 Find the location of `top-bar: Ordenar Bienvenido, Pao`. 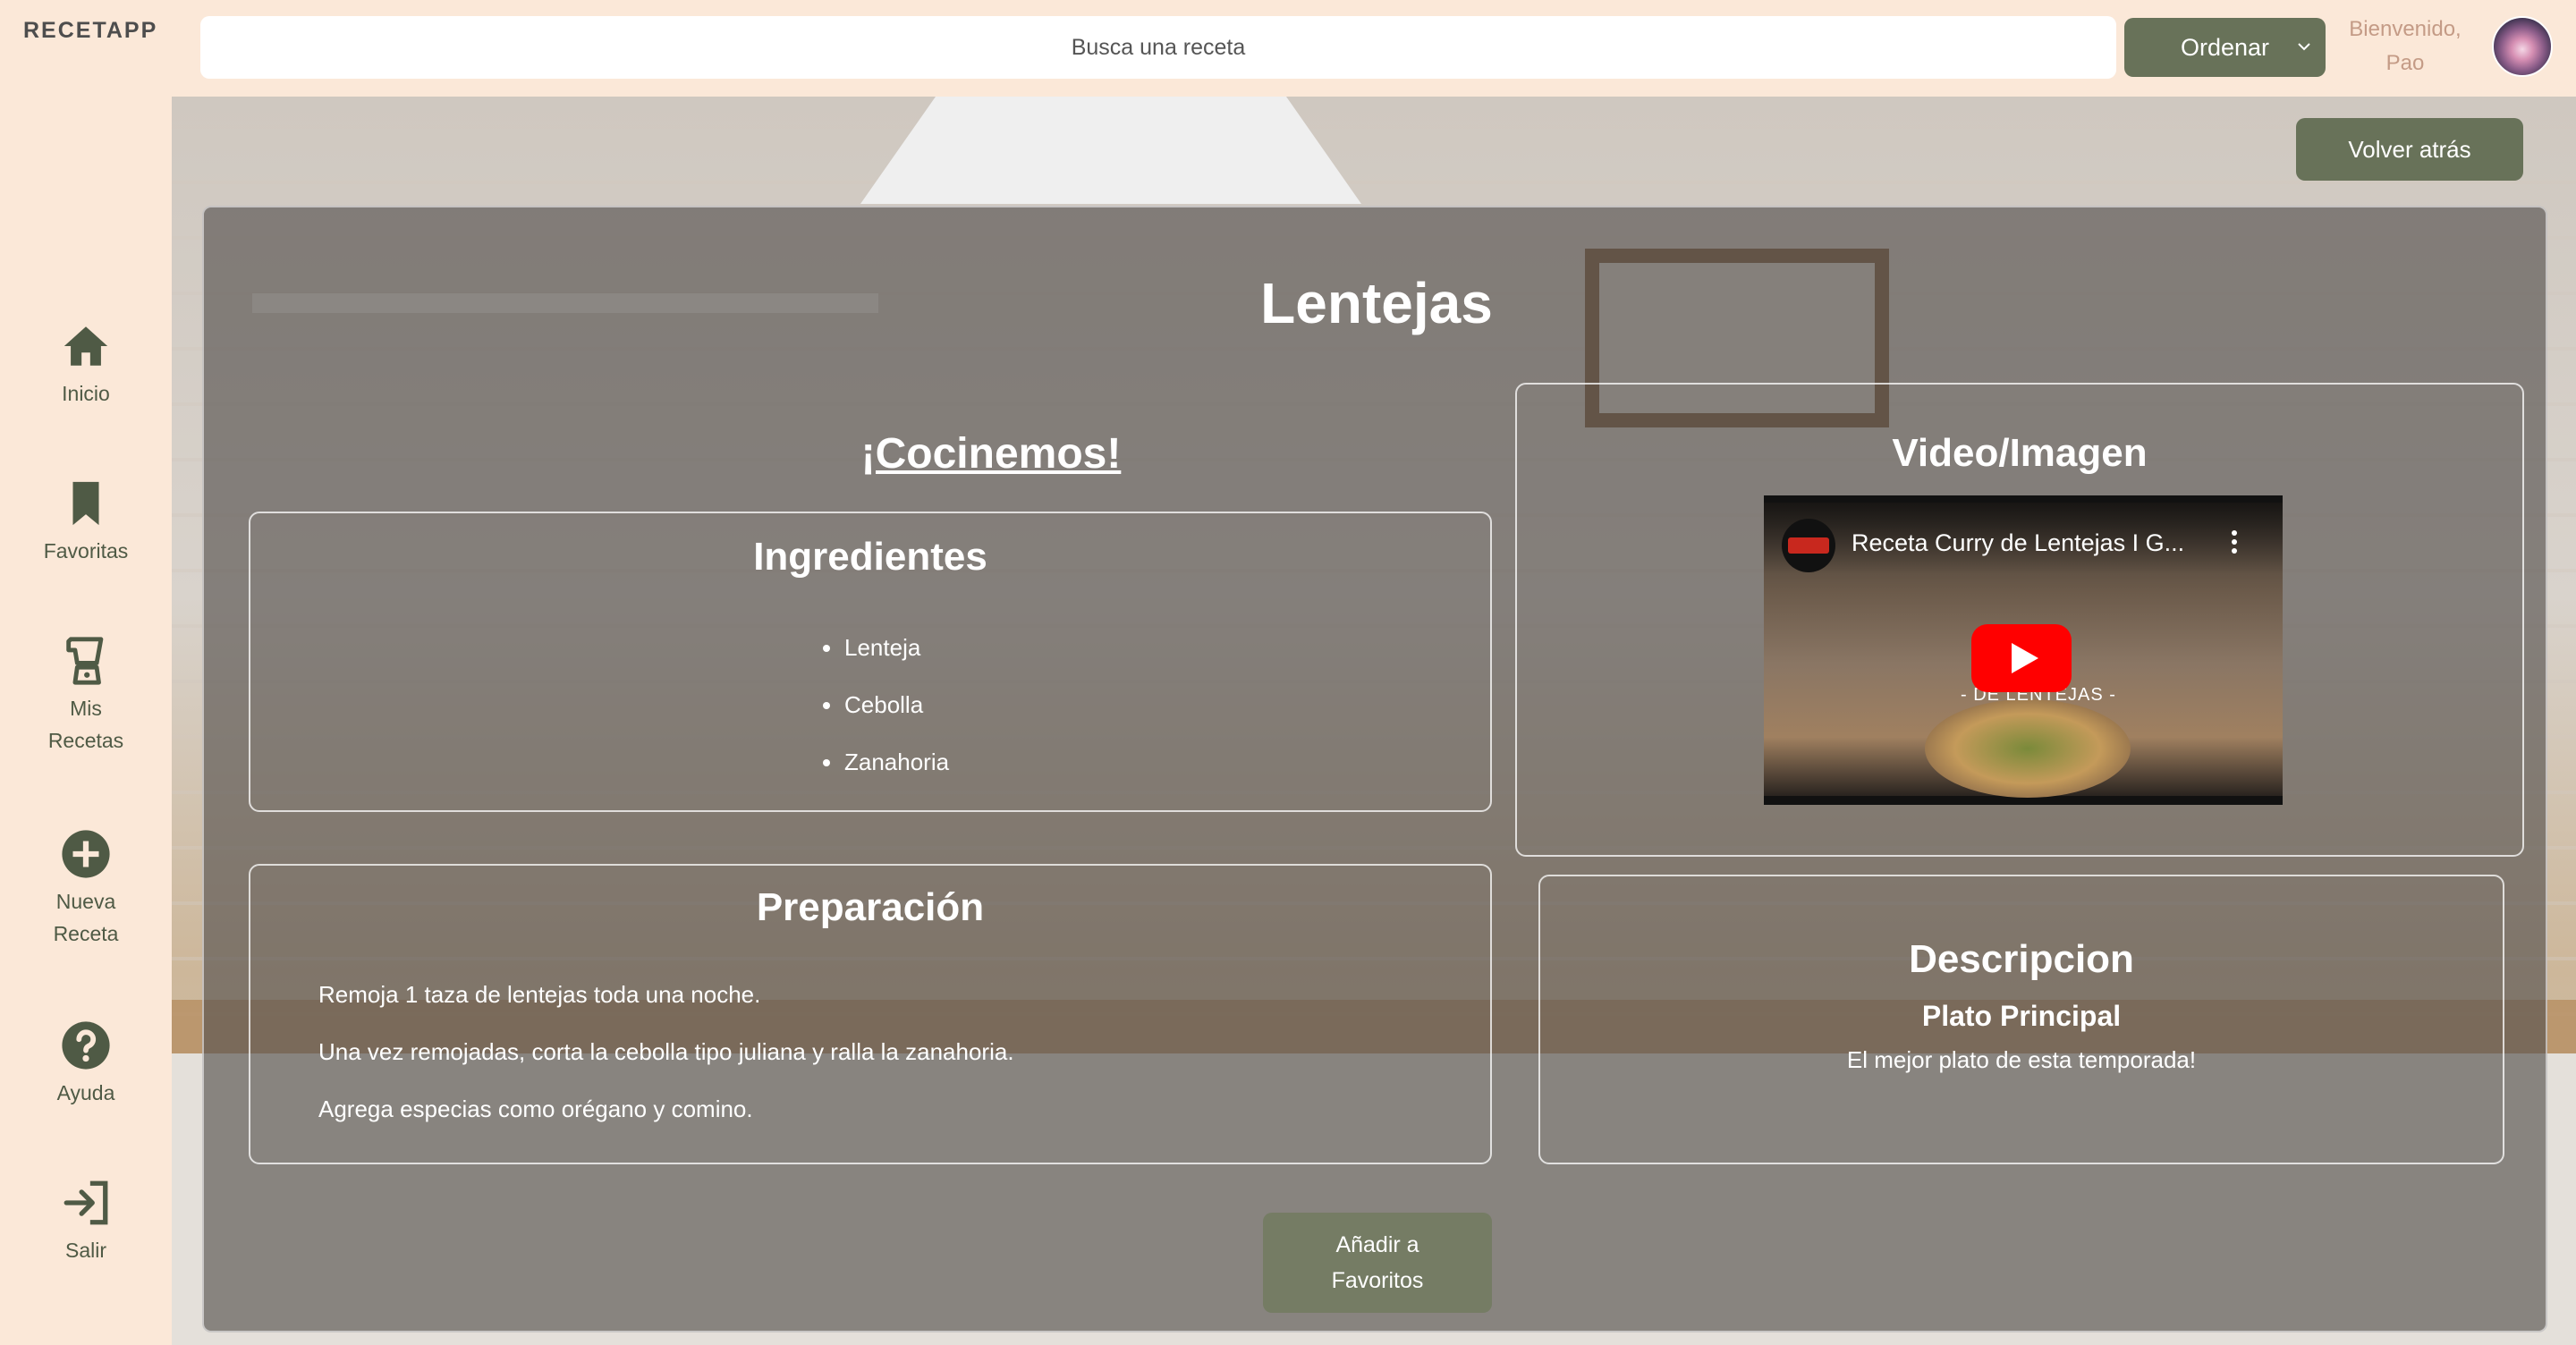

top-bar: Ordenar Bienvenido, Pao is located at coordinates (1374, 48).